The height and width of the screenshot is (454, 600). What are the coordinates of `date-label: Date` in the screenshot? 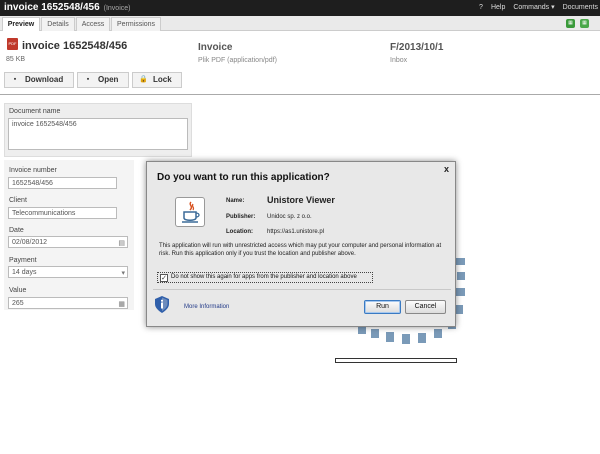 It's located at (16, 230).